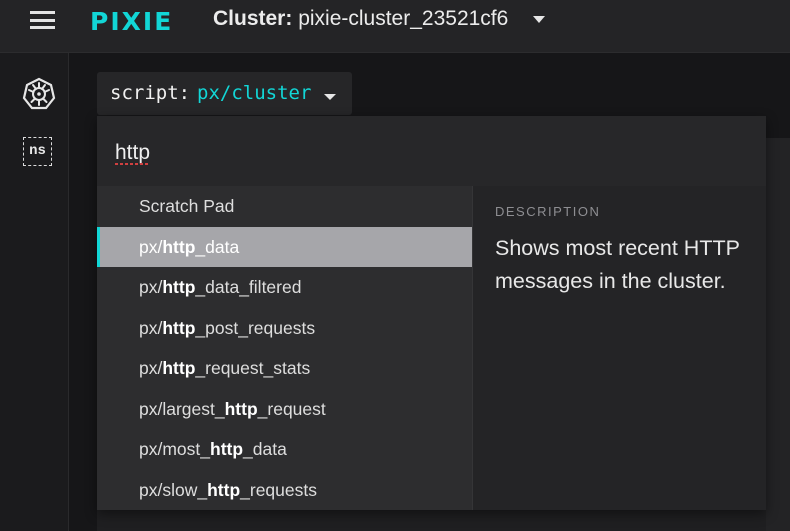 This screenshot has height=531, width=790. What do you see at coordinates (173, 490) in the screenshot?
I see `item-prefix: px/slow_` at bounding box center [173, 490].